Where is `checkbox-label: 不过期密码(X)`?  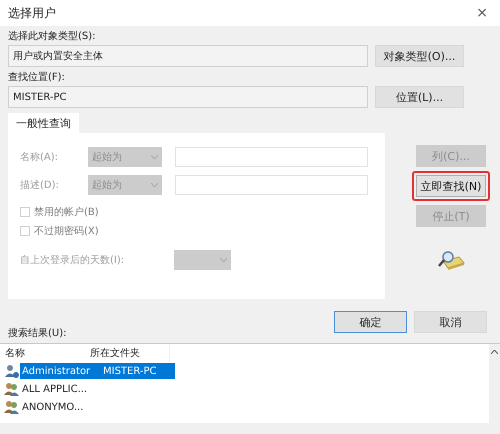
checkbox-label: 不过期密码(X) is located at coordinates (66, 231).